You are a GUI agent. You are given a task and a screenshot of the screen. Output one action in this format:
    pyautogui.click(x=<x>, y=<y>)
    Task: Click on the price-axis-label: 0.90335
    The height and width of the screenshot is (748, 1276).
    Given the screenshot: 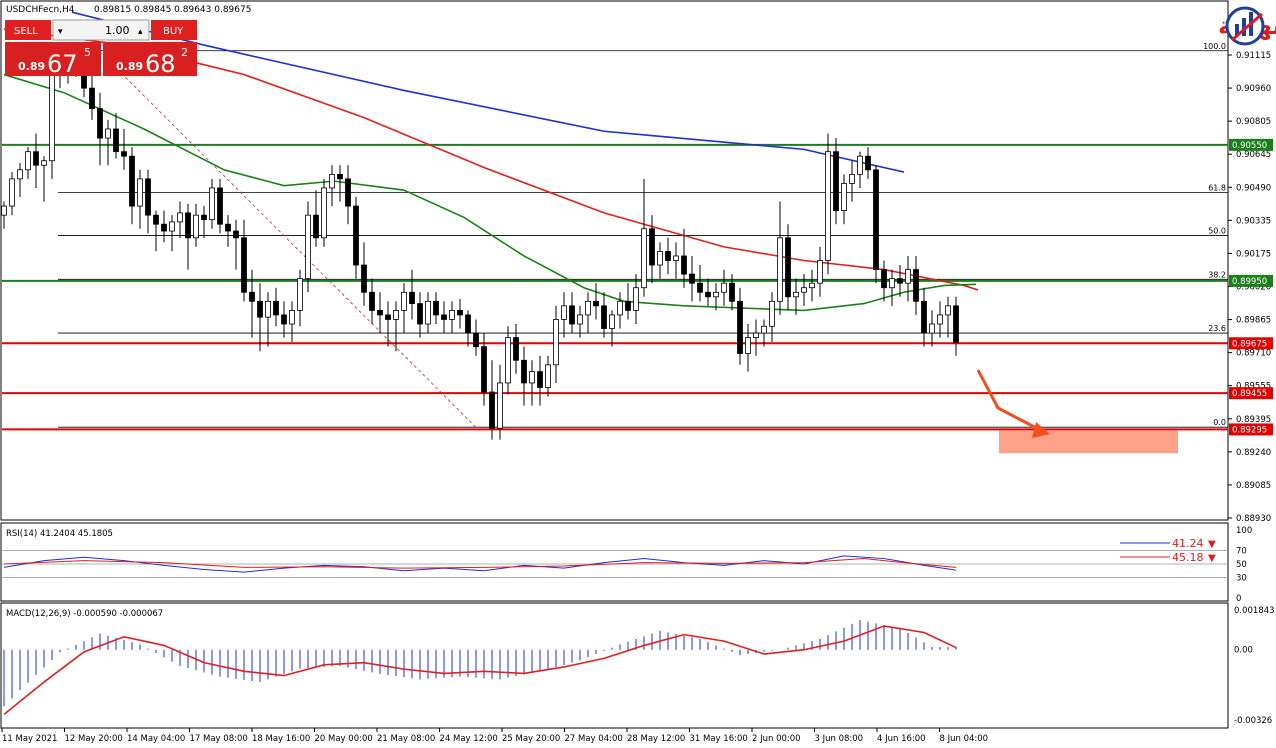 What is the action you would take?
    pyautogui.click(x=1253, y=221)
    